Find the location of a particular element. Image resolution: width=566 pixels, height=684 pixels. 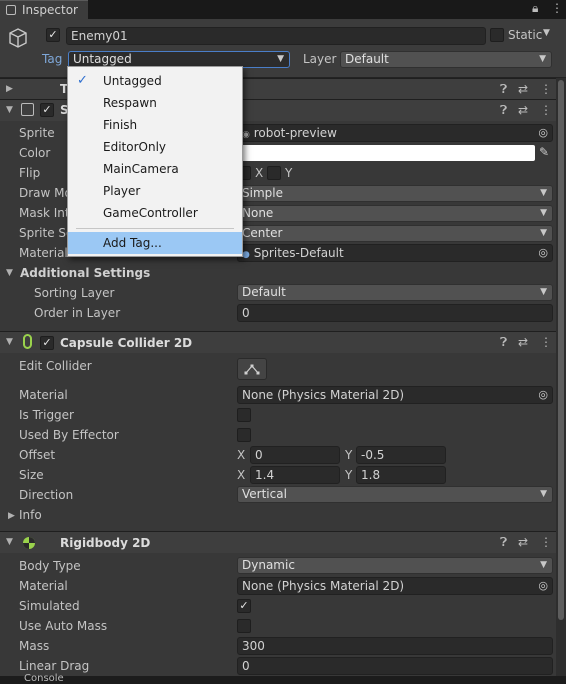

rigidbody-title: Rigidbody 2D is located at coordinates (105, 543).